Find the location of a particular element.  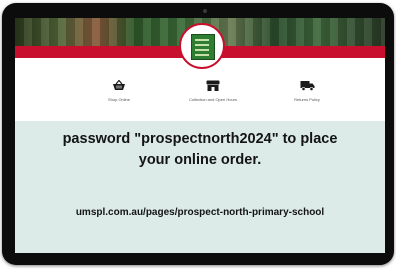

collection-hours-link: Collection and Open Hours is located at coordinates (213, 91).